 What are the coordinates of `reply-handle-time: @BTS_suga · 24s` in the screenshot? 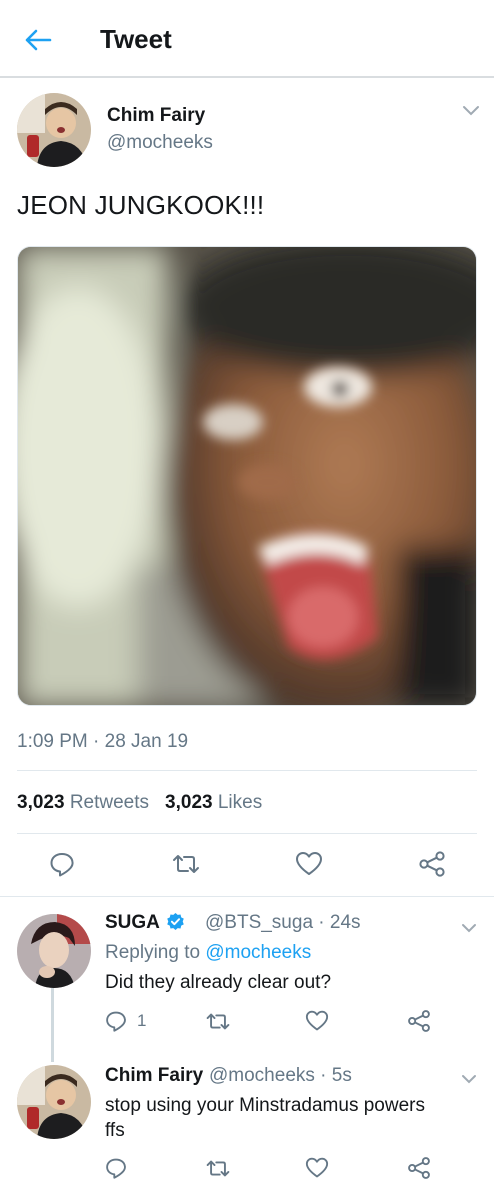 It's located at (283, 922).